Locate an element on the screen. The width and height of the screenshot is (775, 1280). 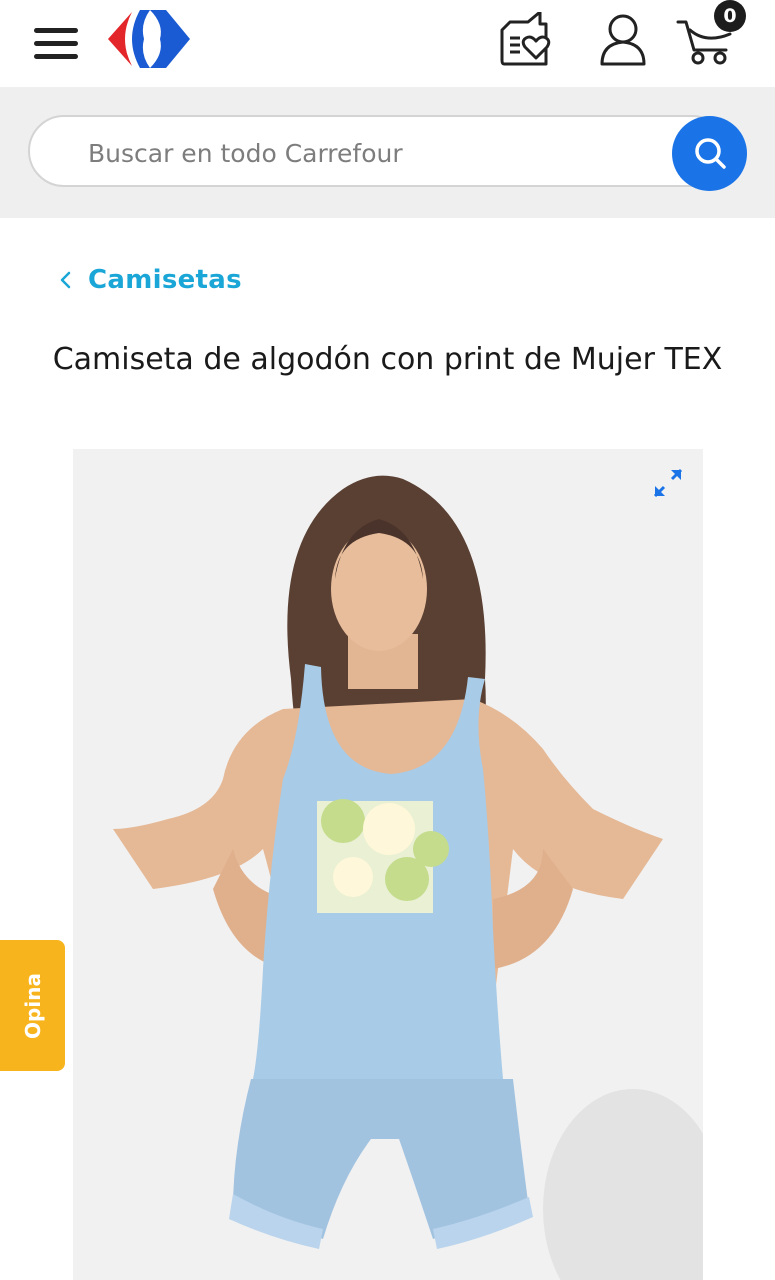
feedback-tab: Opina is located at coordinates (32, 1005).